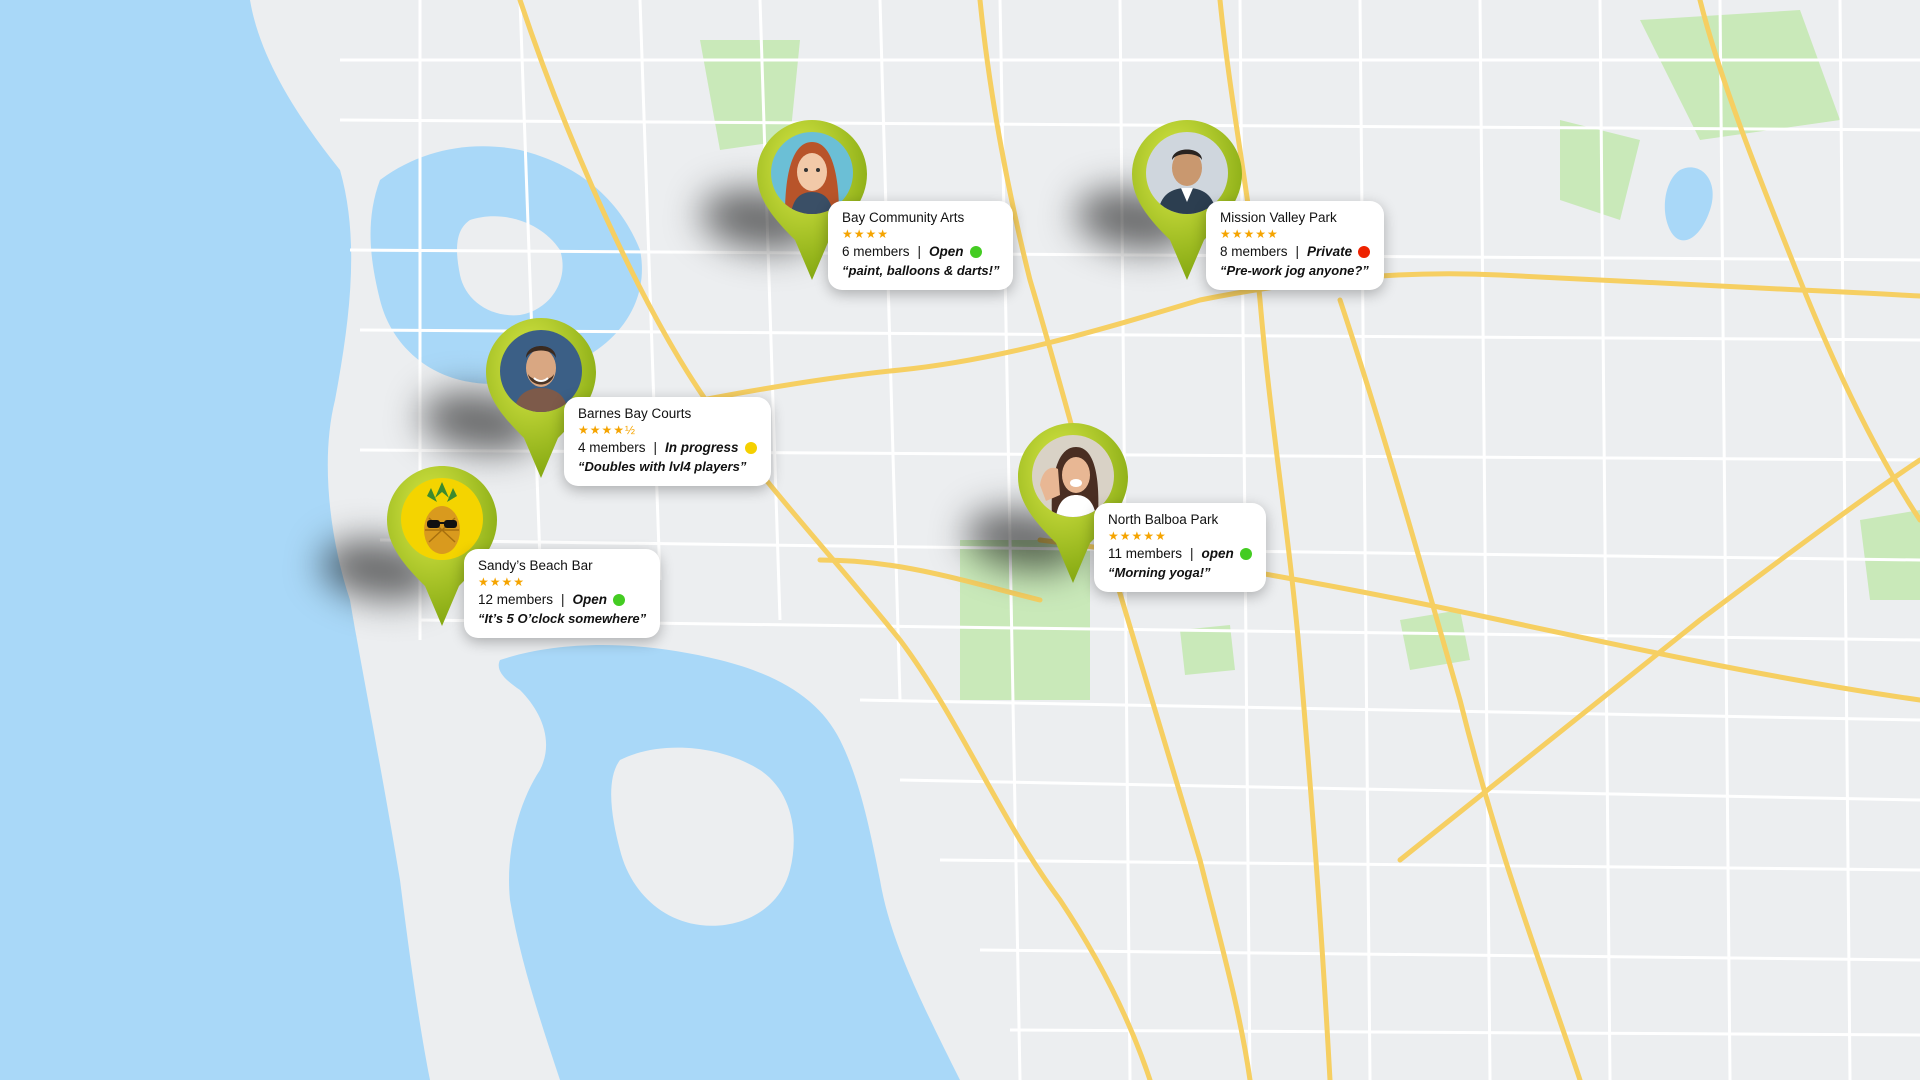  What do you see at coordinates (1254, 251) in the screenshot?
I see `member-count: 8 members` at bounding box center [1254, 251].